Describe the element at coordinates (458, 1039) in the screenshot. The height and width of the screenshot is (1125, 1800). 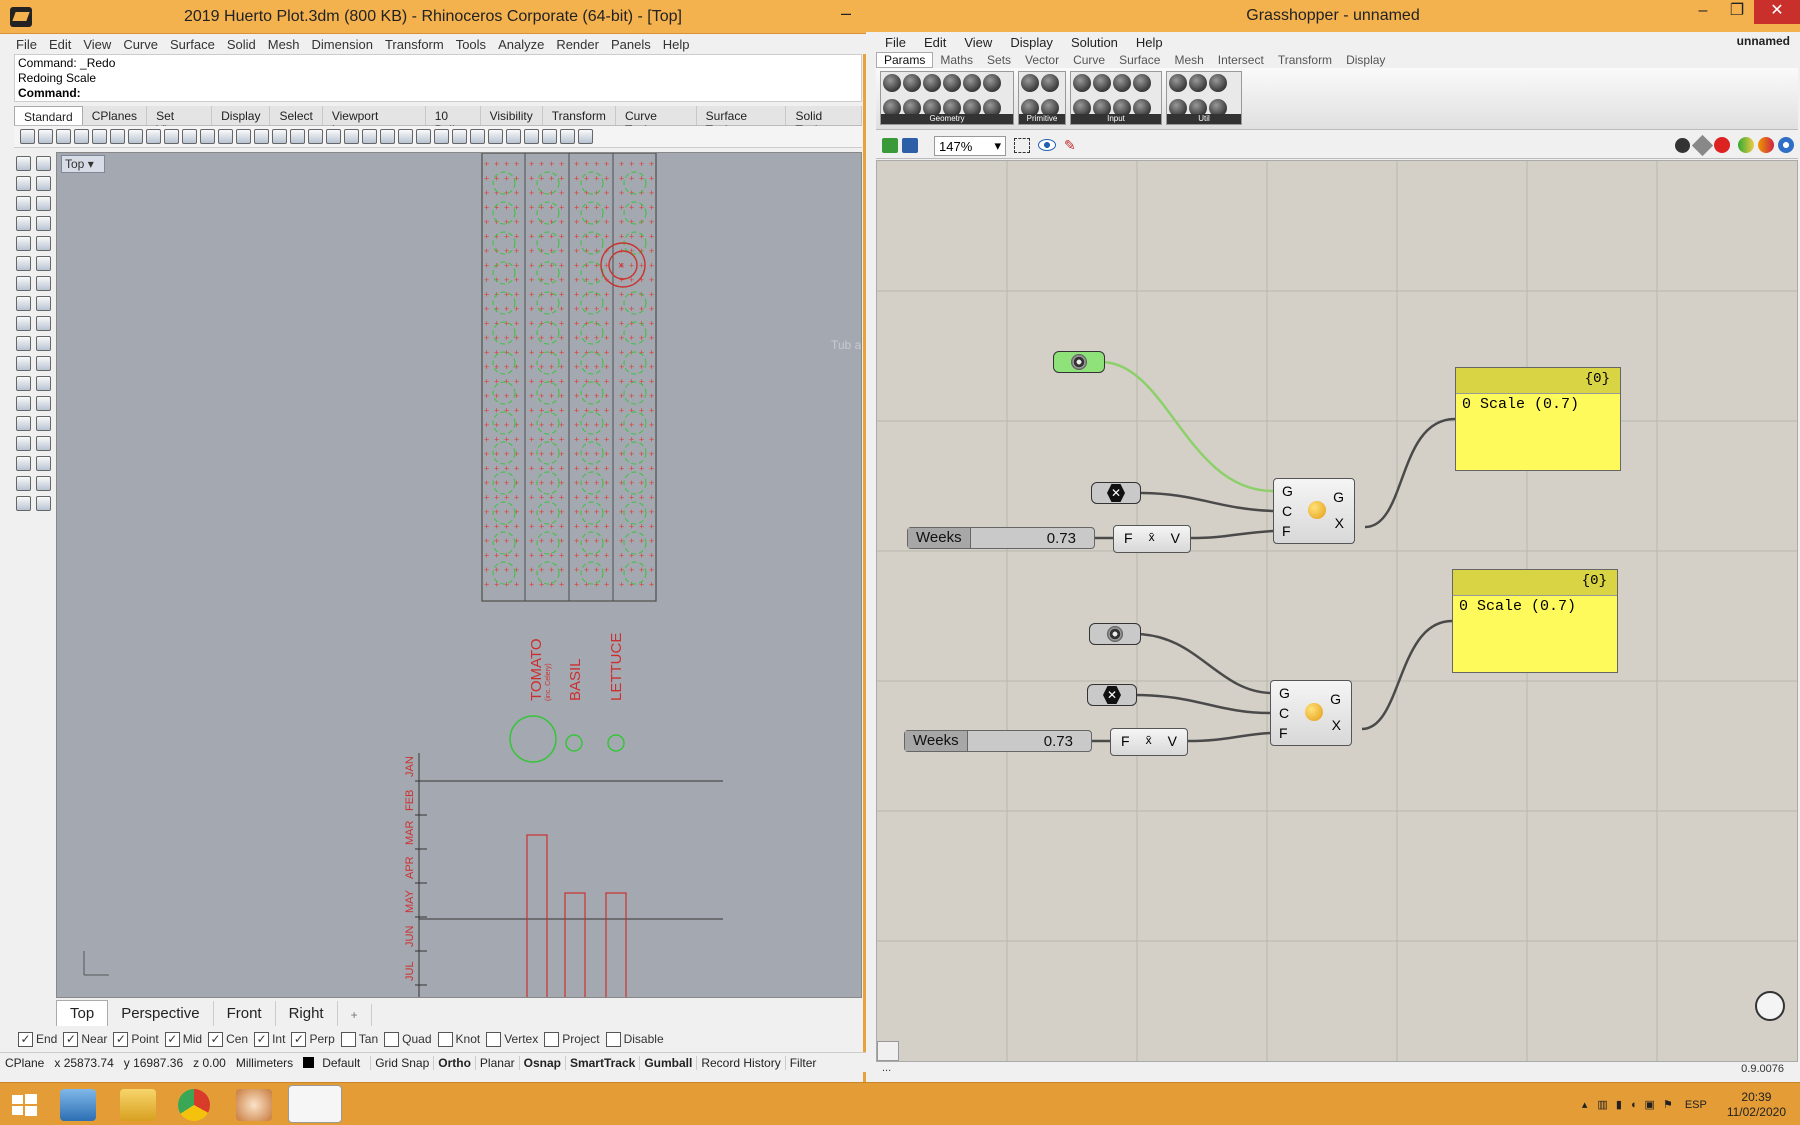
I see `osnap-knot: Knot` at that location.